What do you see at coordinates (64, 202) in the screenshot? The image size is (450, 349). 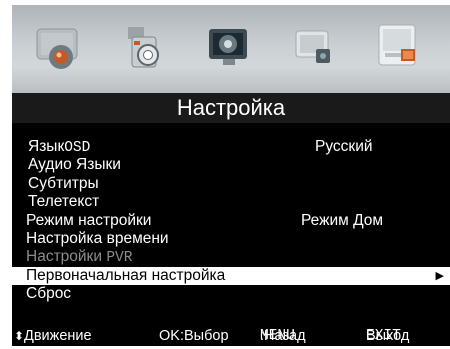 I see `menu-item-label: Телетекст` at bounding box center [64, 202].